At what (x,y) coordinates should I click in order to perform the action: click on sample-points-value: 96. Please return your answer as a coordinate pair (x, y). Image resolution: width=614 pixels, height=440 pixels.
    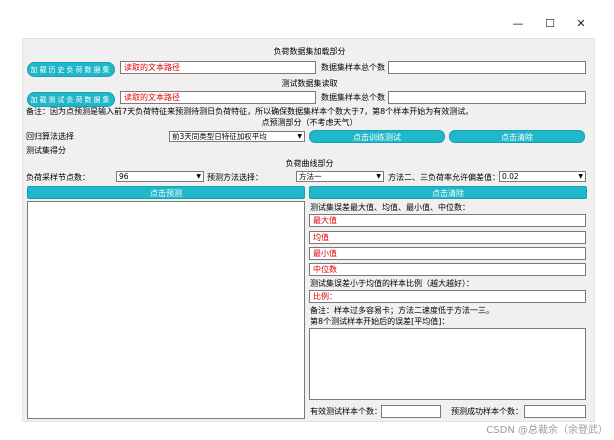
    Looking at the image, I should click on (124, 176).